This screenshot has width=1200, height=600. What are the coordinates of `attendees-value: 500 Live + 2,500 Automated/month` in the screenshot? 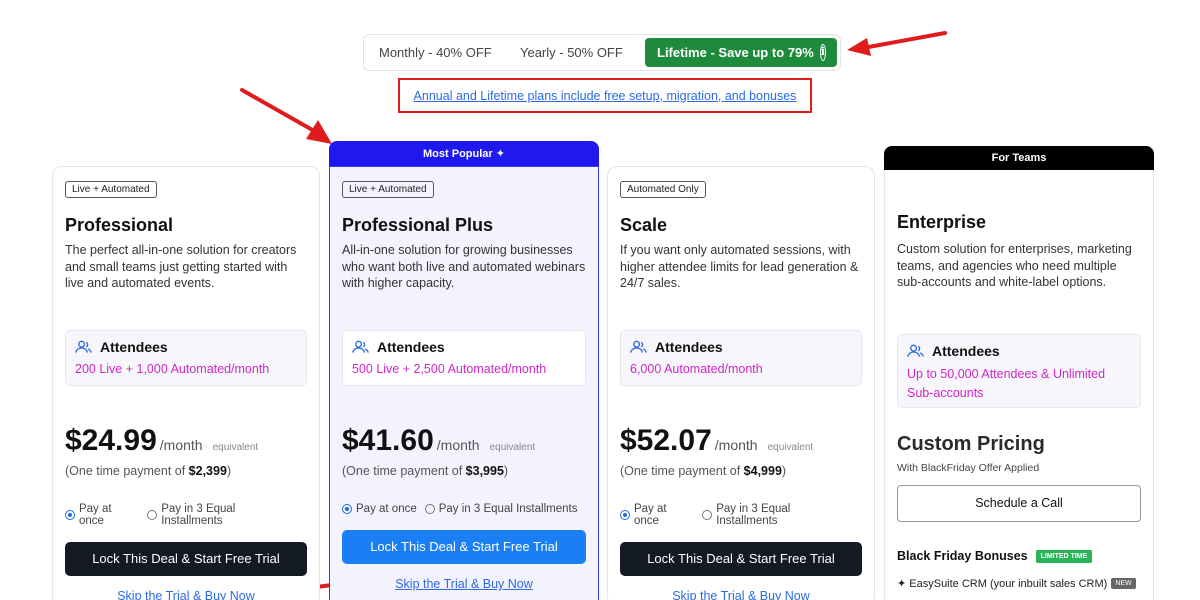 It's located at (449, 369).